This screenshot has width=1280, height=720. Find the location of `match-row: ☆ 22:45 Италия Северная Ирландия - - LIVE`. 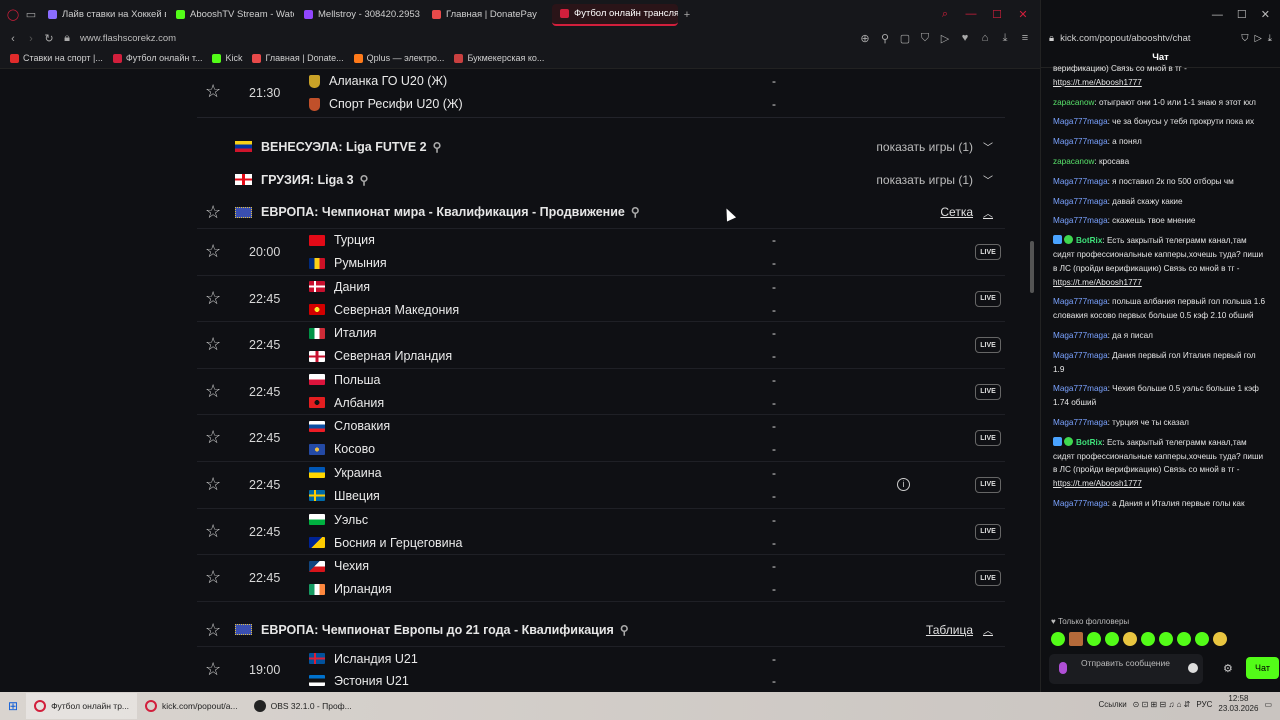

match-row: ☆ 22:45 Италия Северная Ирландия - - LIVE is located at coordinates (601, 345).